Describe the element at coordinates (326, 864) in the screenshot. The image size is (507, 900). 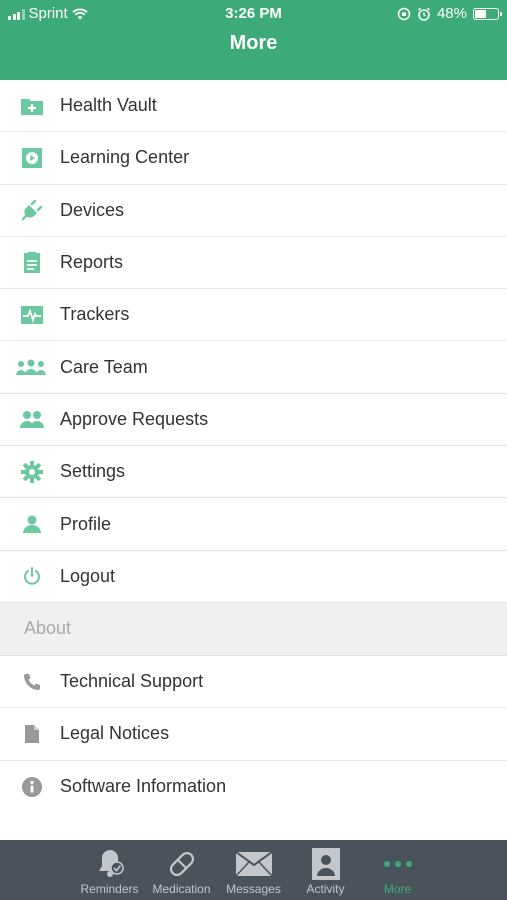
I see `badge-icon` at that location.